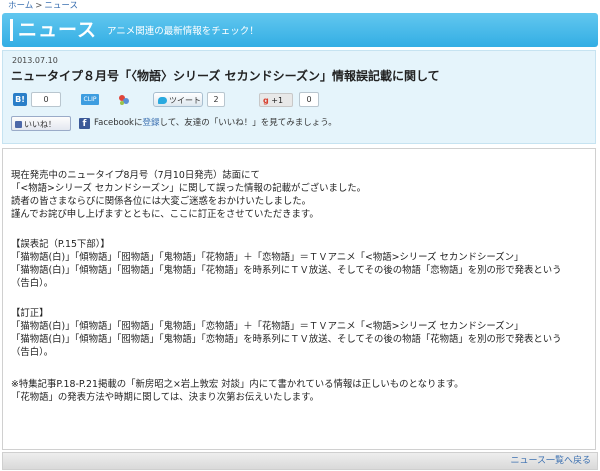  What do you see at coordinates (20, 99) in the screenshot?
I see `hatena-bookmark-icon: B!` at bounding box center [20, 99].